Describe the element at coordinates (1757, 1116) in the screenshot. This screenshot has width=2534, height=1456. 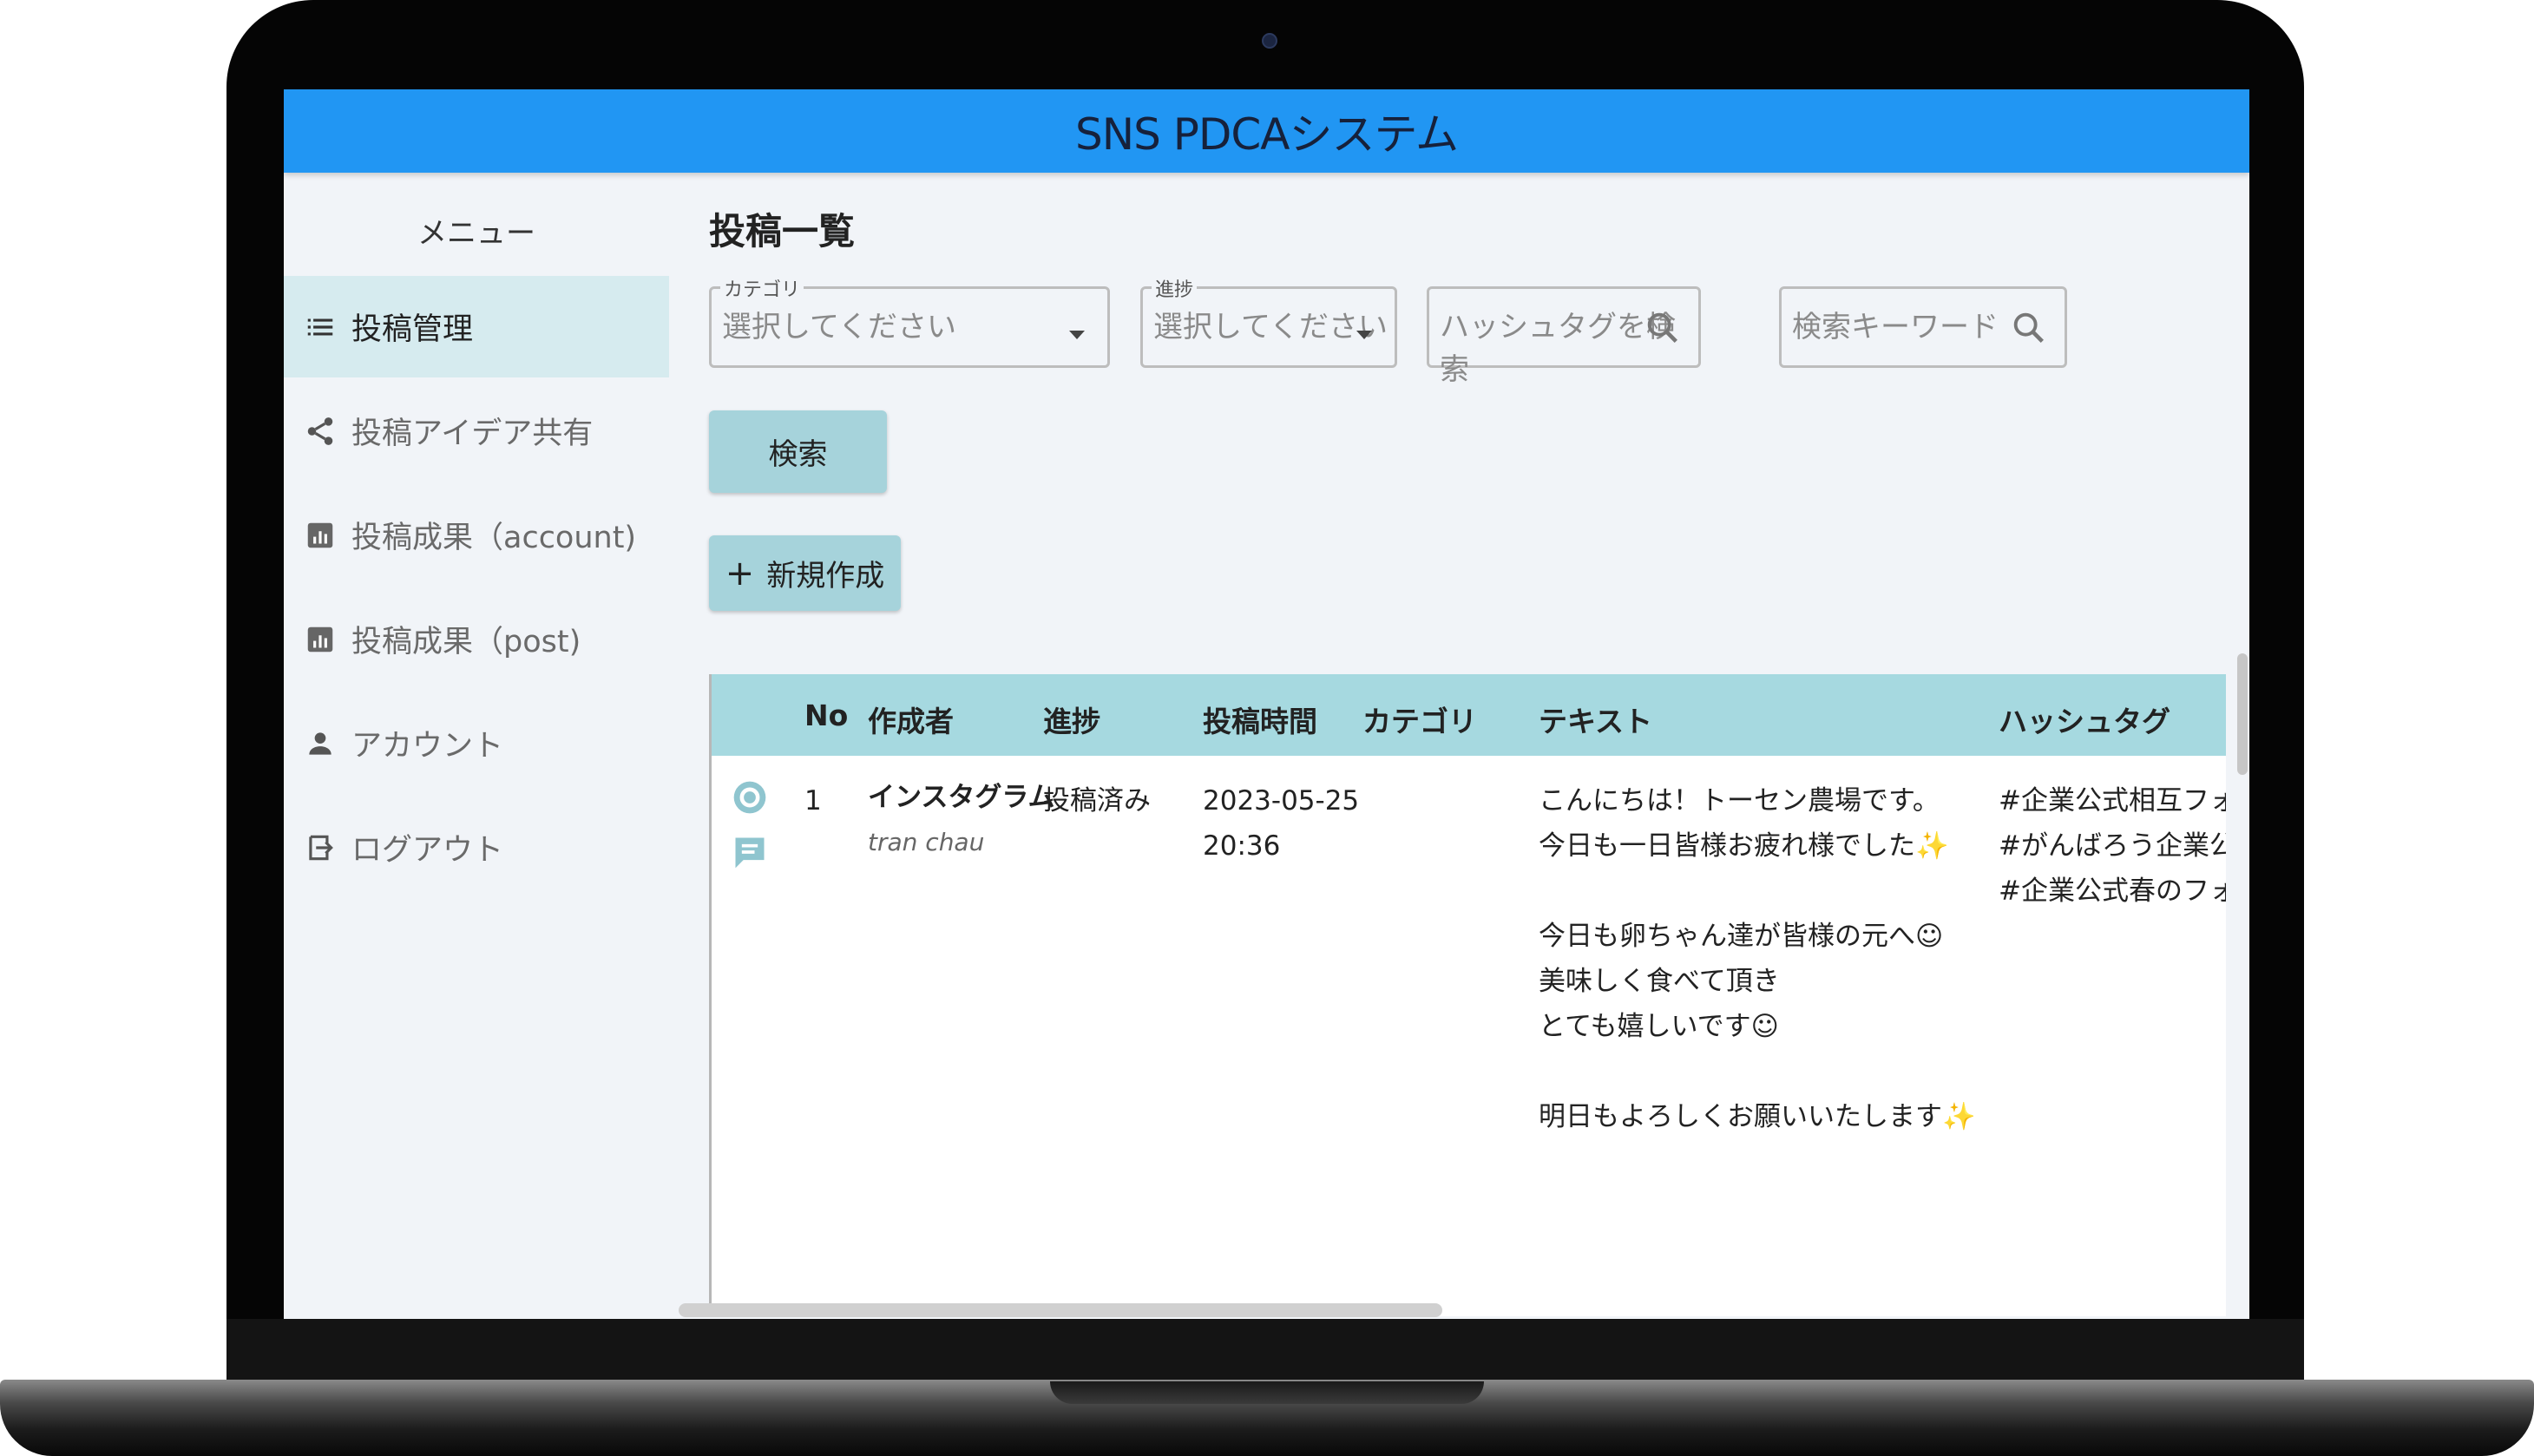
I see `text-line: 明日もよろしくお願いいたします✨` at that location.